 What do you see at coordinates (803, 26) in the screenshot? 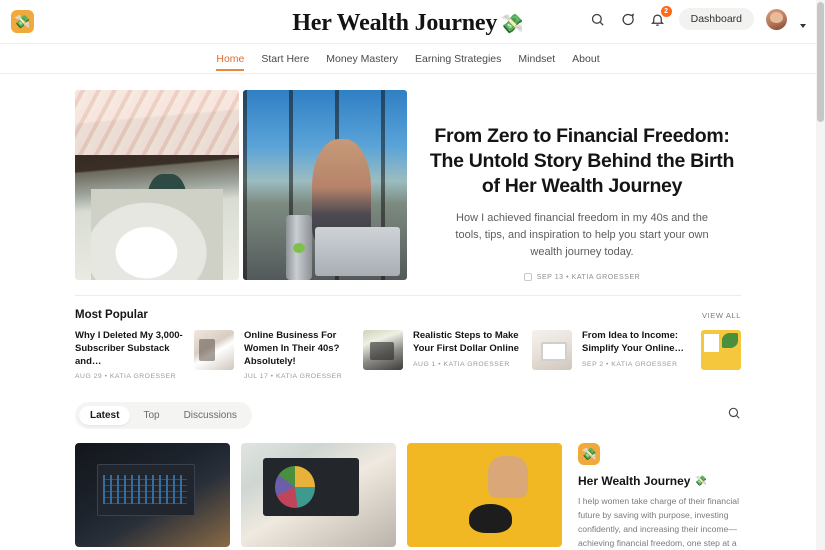
I see `chevron-down-icon` at bounding box center [803, 26].